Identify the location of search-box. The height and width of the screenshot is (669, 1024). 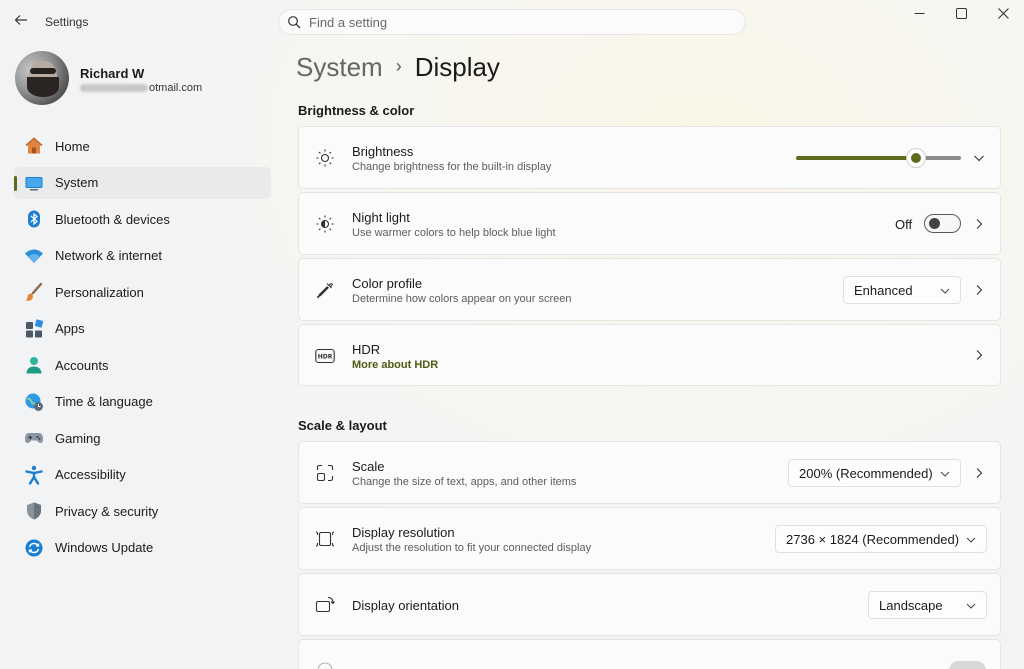
(512, 22).